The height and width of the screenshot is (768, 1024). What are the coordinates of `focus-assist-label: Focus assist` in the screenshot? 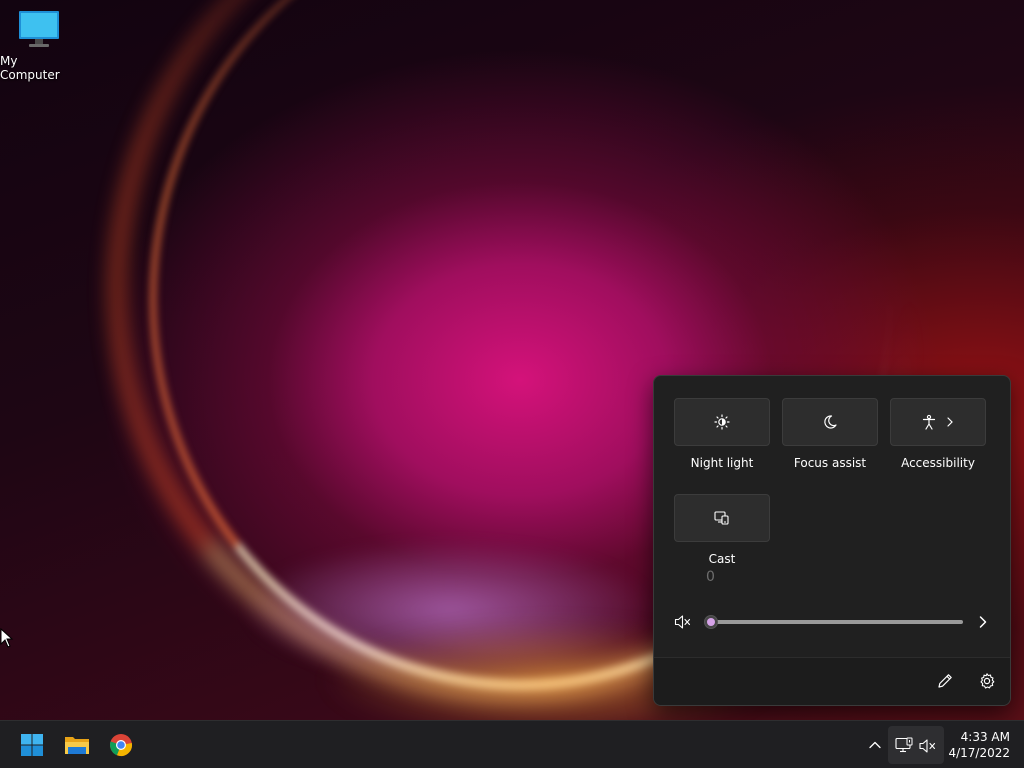 It's located at (830, 463).